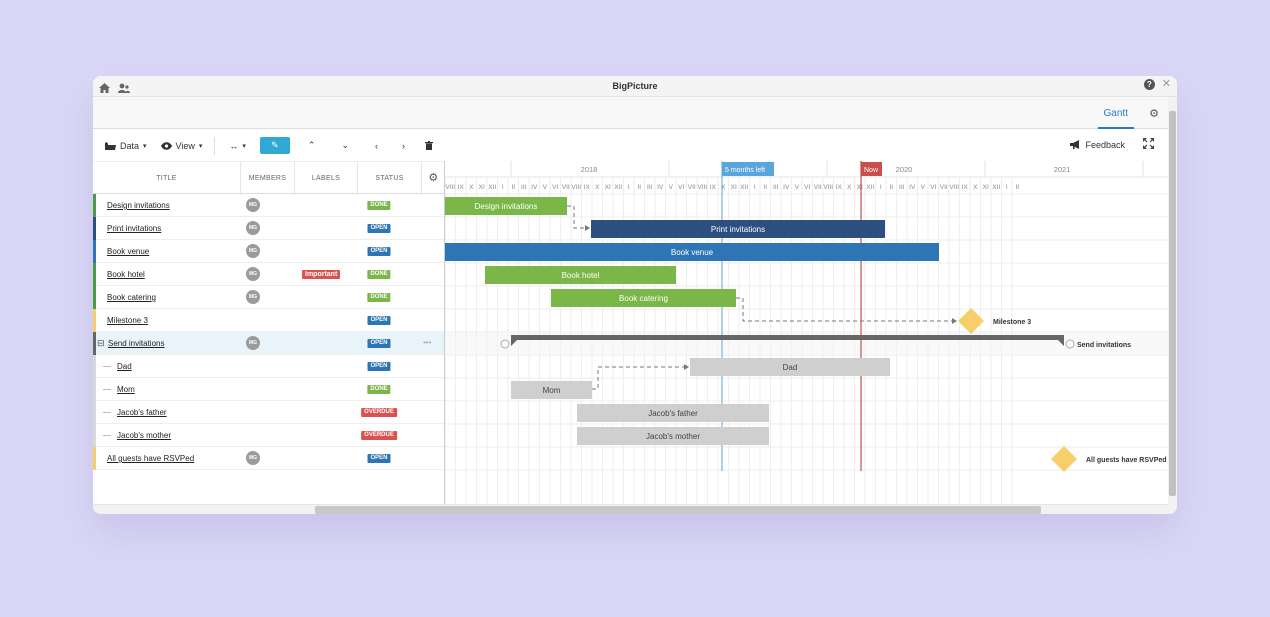 This screenshot has width=1270, height=617. What do you see at coordinates (274, 145) in the screenshot?
I see `pencil-icon: ✎` at bounding box center [274, 145].